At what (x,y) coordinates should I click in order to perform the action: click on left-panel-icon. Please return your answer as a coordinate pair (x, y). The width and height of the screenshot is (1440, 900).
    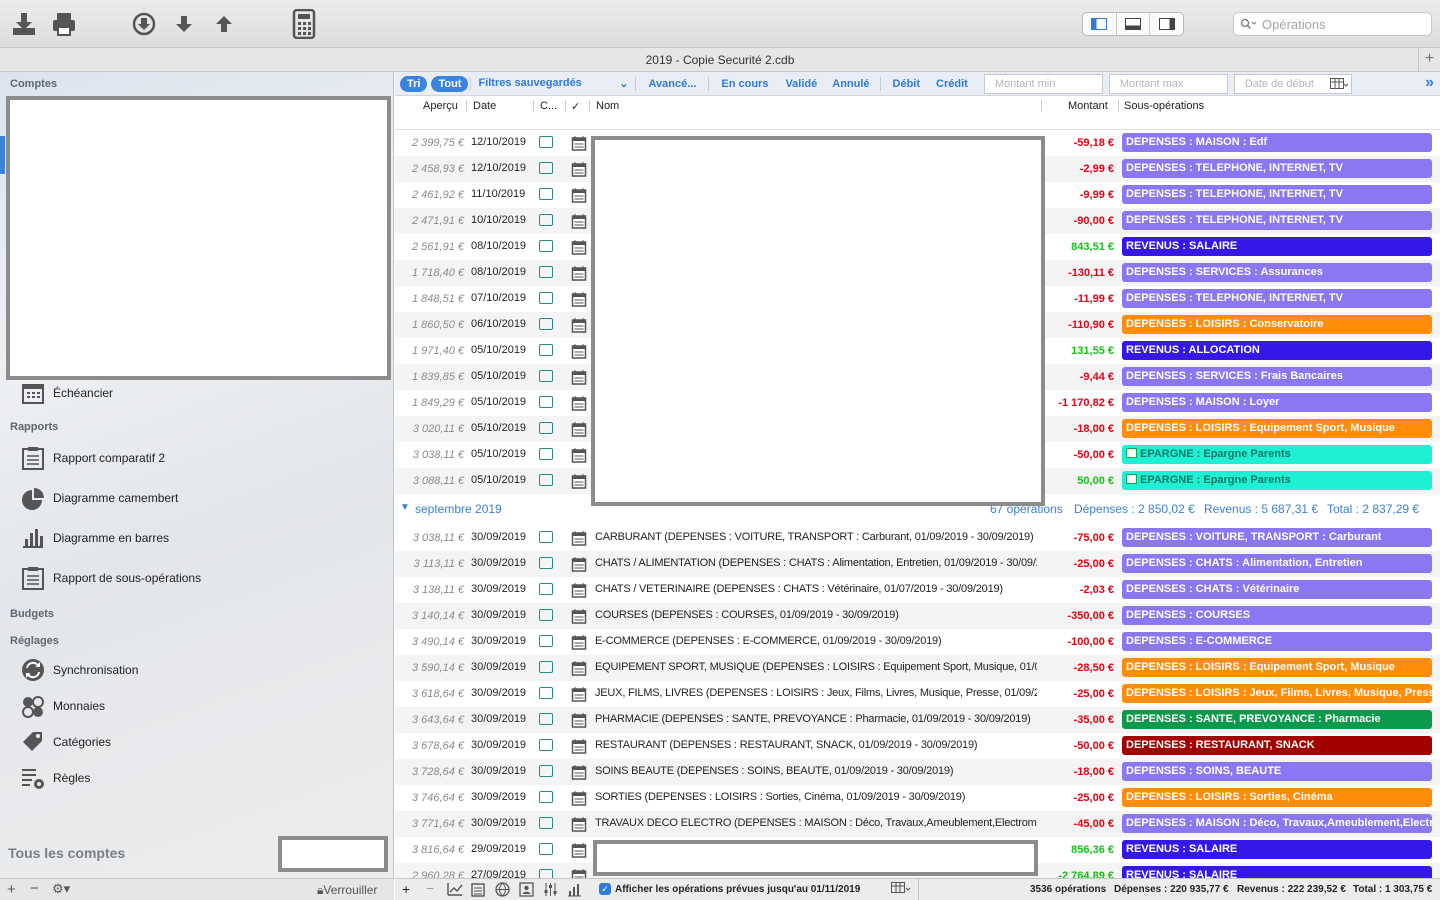
    Looking at the image, I should click on (1100, 24).